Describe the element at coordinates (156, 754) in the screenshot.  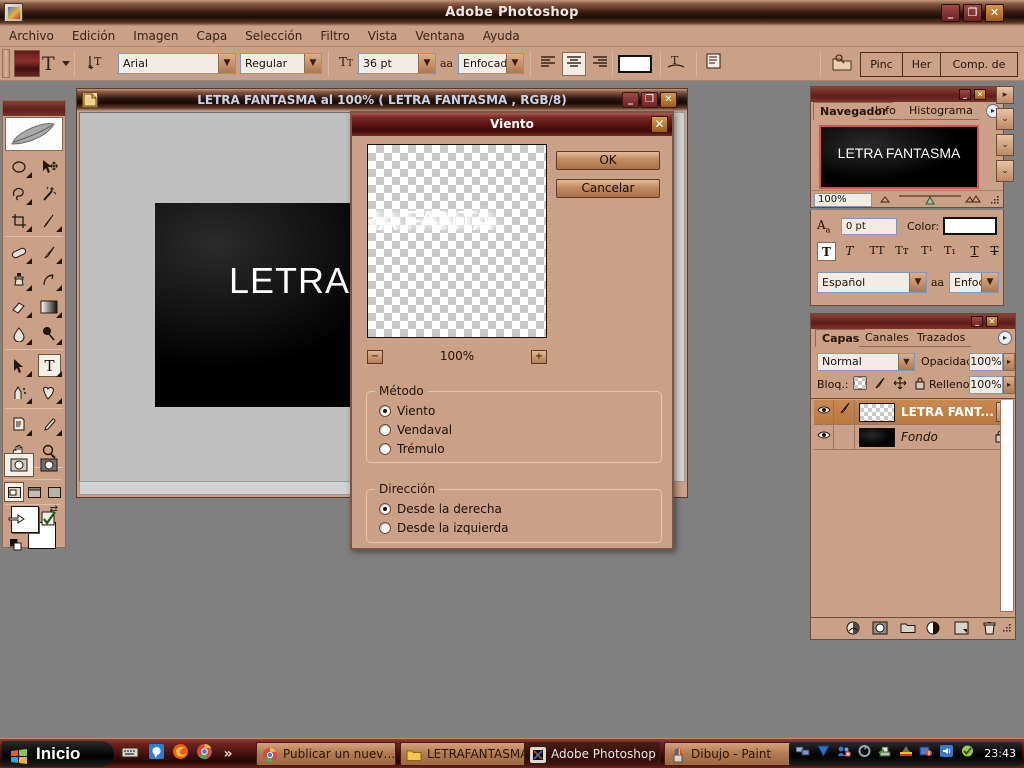
I see `messenger-icon` at that location.